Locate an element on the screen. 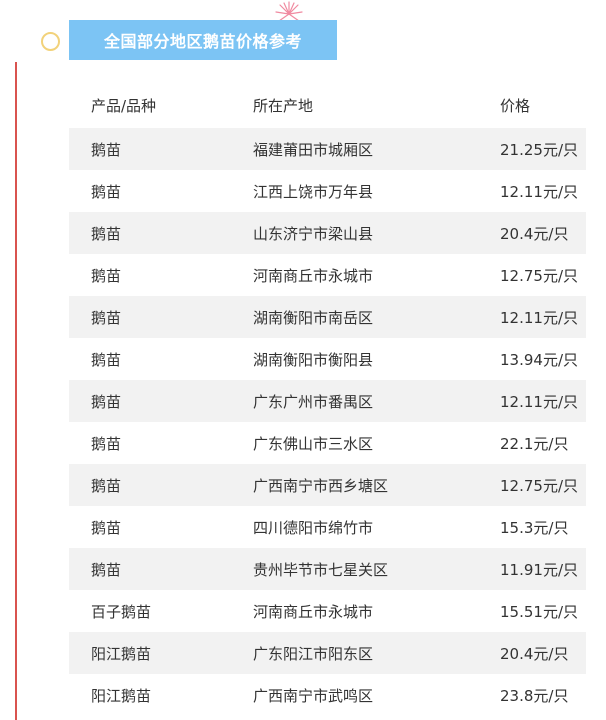  table-row: 鹅苗 广东佛山市三水区 22.1元/只 is located at coordinates (327, 443).